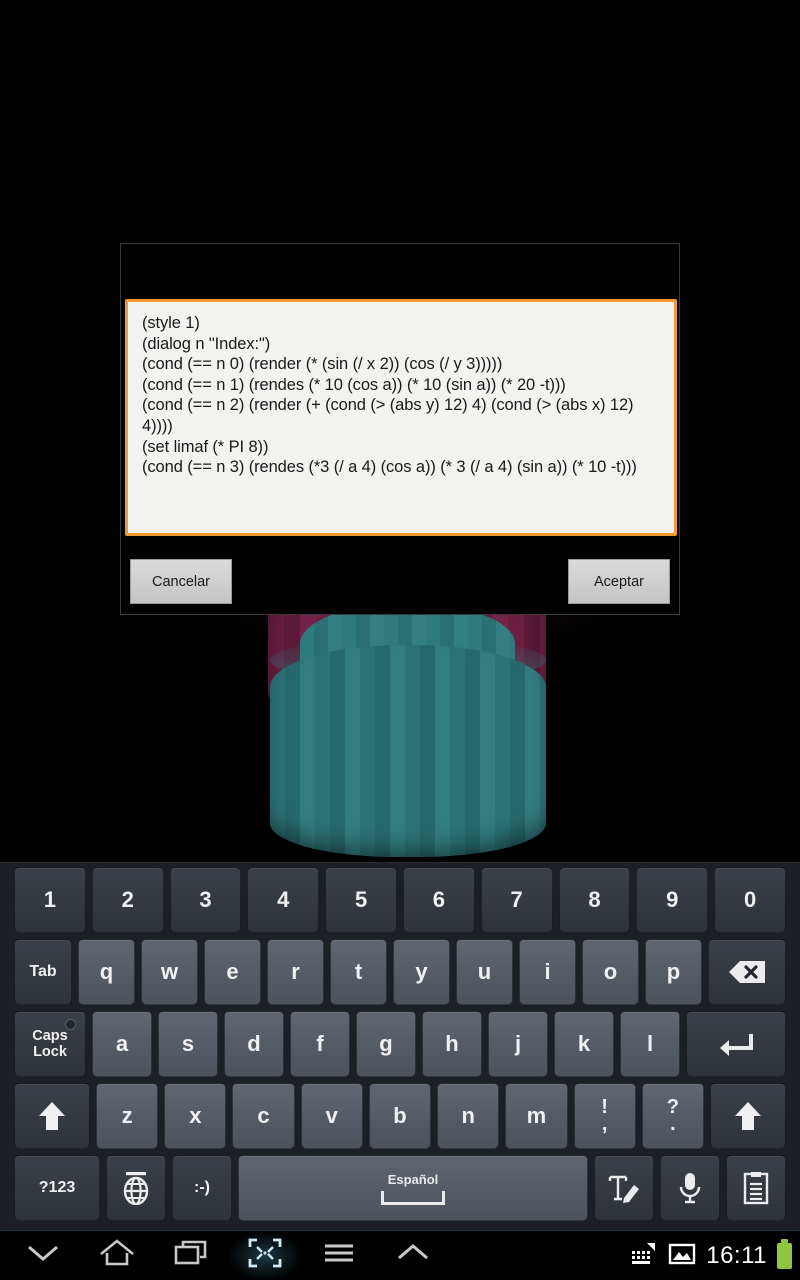  I want to click on image-status-icon, so click(682, 1256).